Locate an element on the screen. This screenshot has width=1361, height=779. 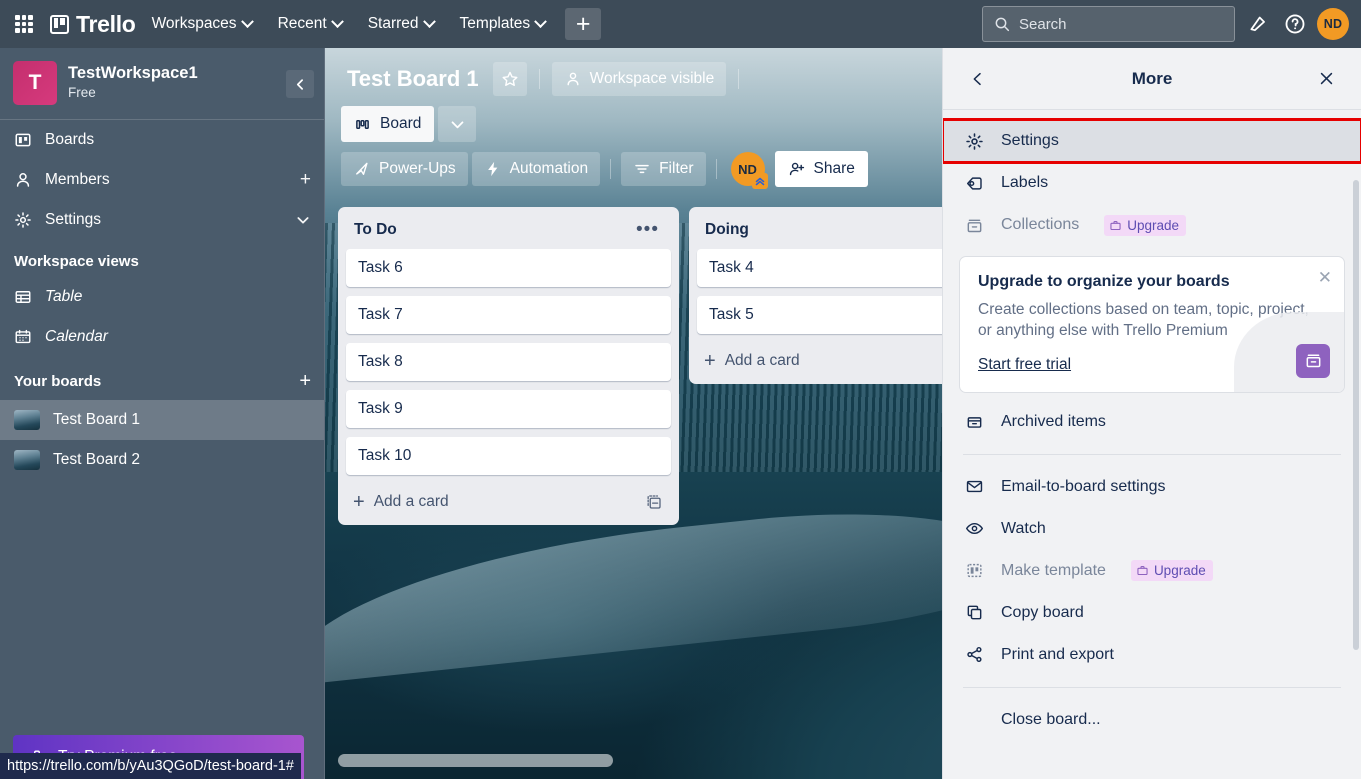
board-view-button: Board is located at coordinates (388, 124).